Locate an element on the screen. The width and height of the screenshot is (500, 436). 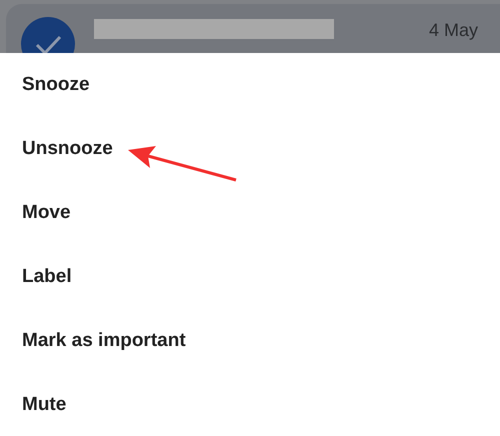
menu-item: Snooze is located at coordinates (56, 85).